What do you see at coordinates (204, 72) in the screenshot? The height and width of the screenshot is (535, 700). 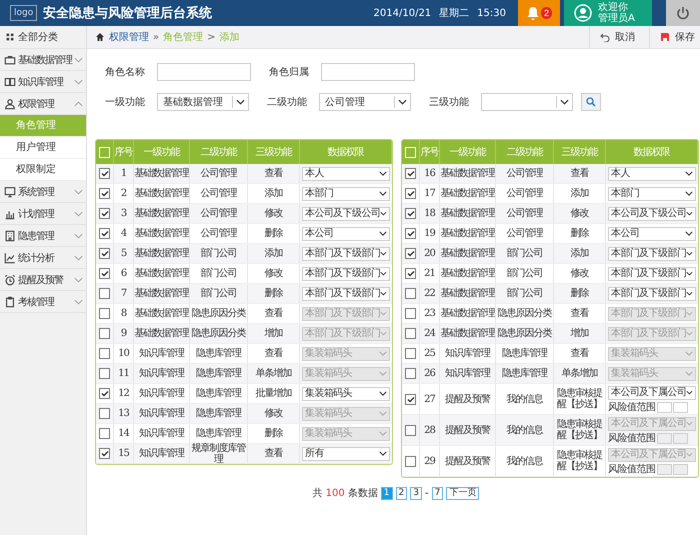 I see `role-name-field` at bounding box center [204, 72].